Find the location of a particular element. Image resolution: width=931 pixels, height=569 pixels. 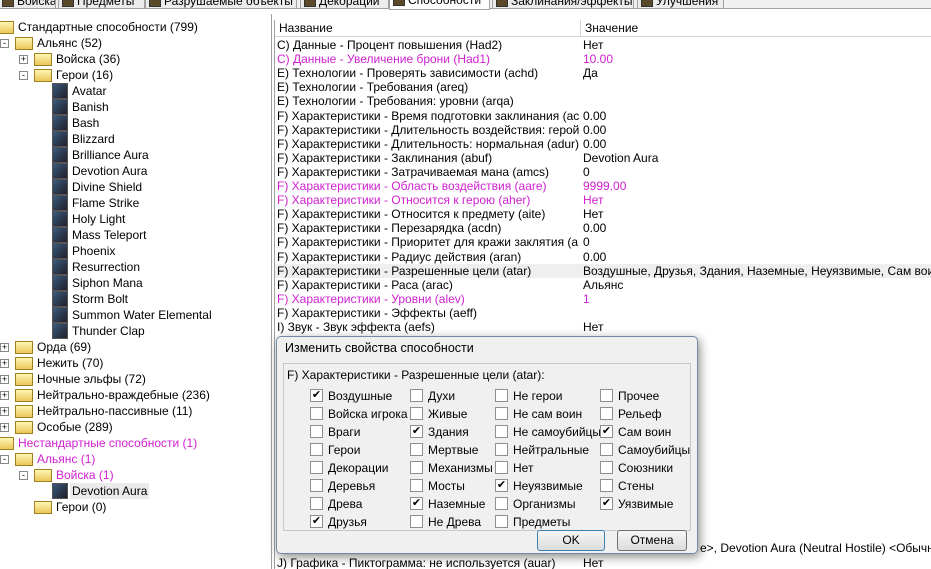

tree-item: - Альянс (52) is located at coordinates (135, 43).